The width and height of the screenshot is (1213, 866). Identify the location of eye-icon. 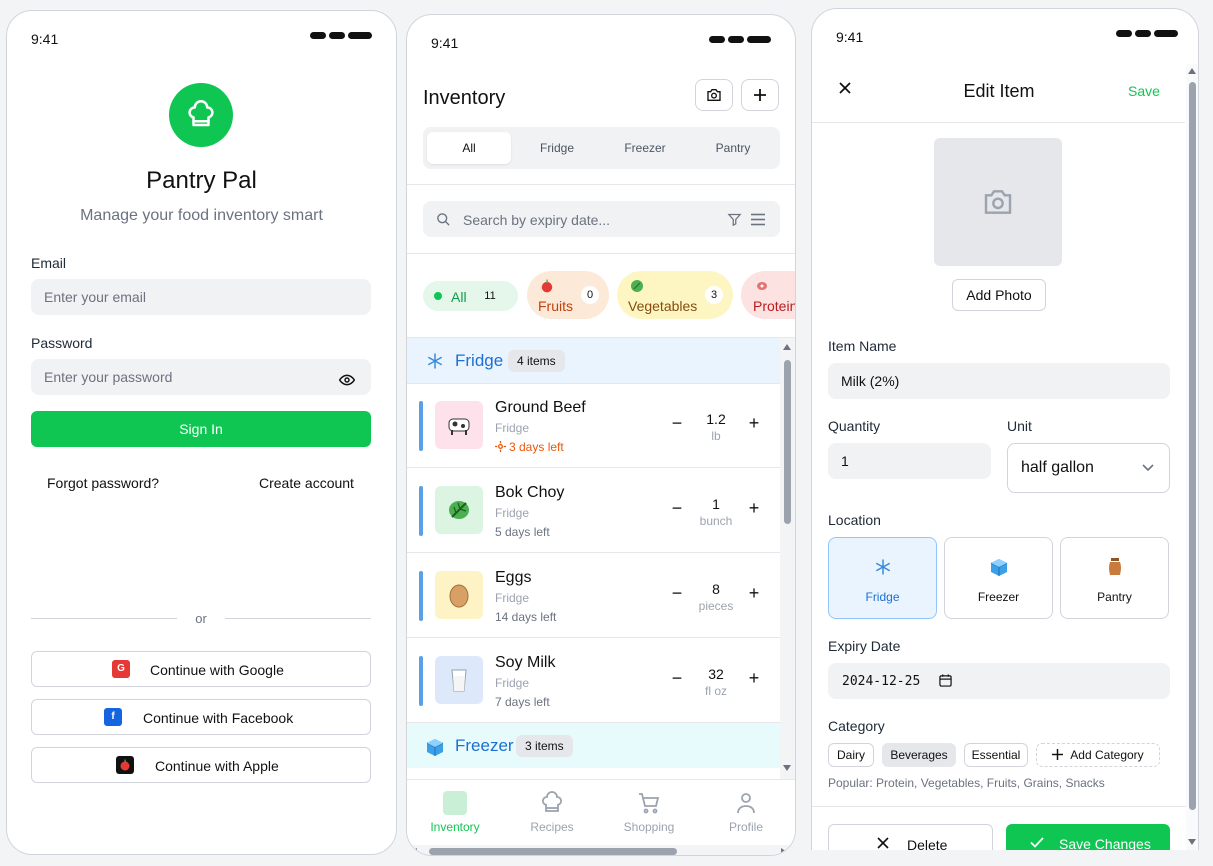
(347, 381).